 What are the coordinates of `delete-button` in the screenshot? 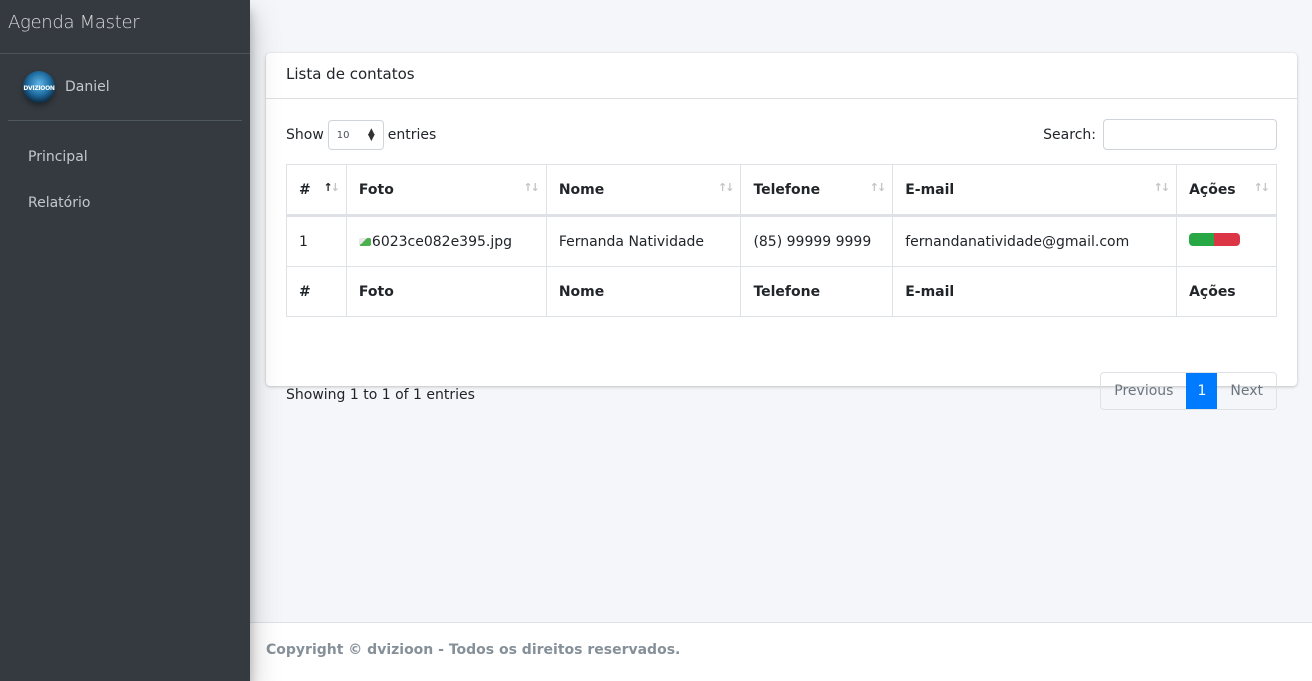 It's located at (1227, 239).